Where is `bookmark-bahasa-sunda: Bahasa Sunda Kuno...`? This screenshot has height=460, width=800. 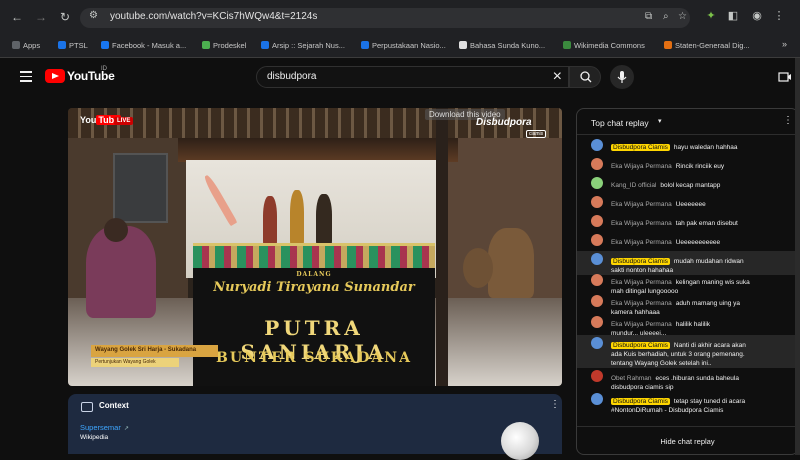
bookmark-bahasa-sunda: Bahasa Sunda Kuno... is located at coordinates (502, 45).